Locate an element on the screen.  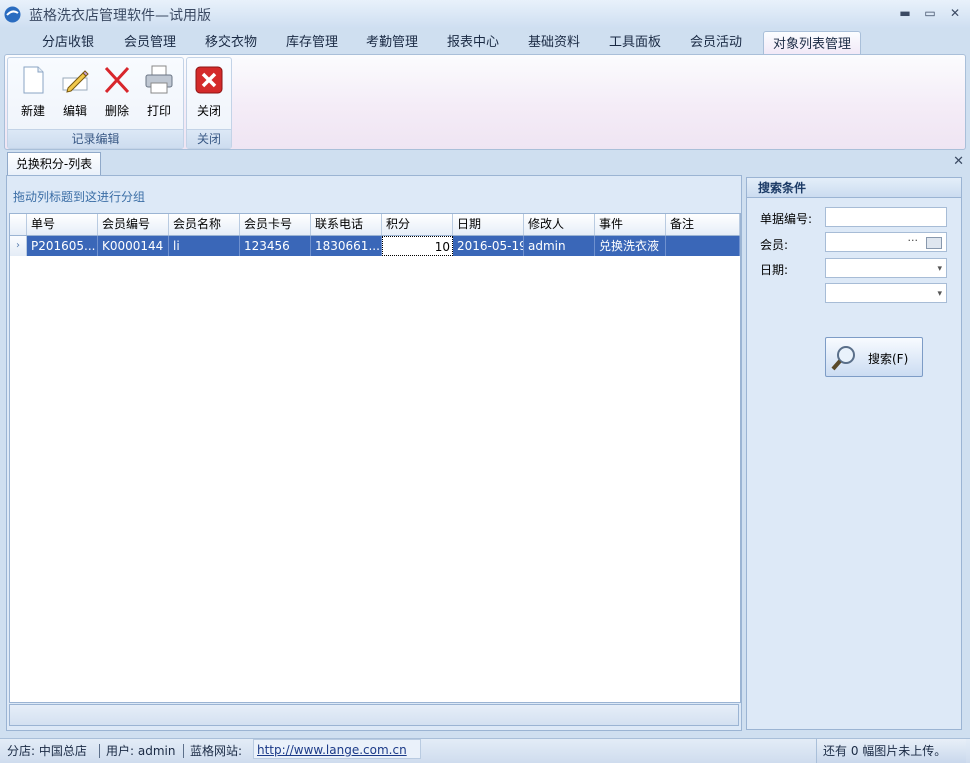
ribbon-group-close: 关闭 关闭 is located at coordinates (209, 103).